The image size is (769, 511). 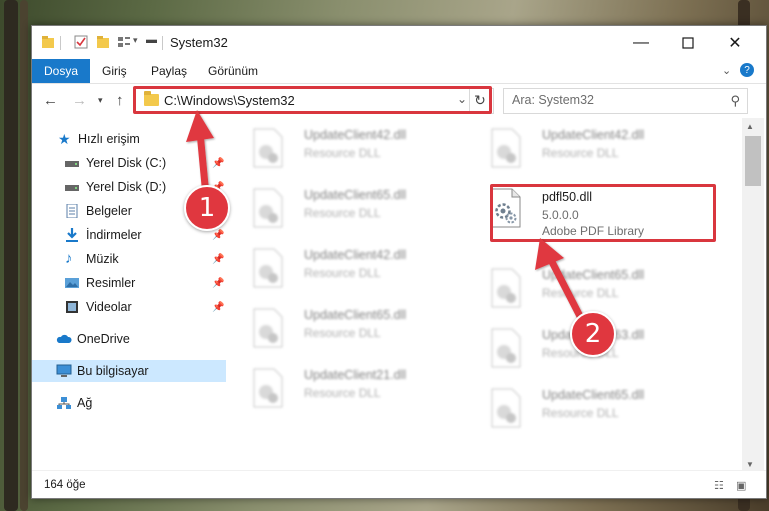 I want to click on help-icon: ?, so click(x=747, y=70).